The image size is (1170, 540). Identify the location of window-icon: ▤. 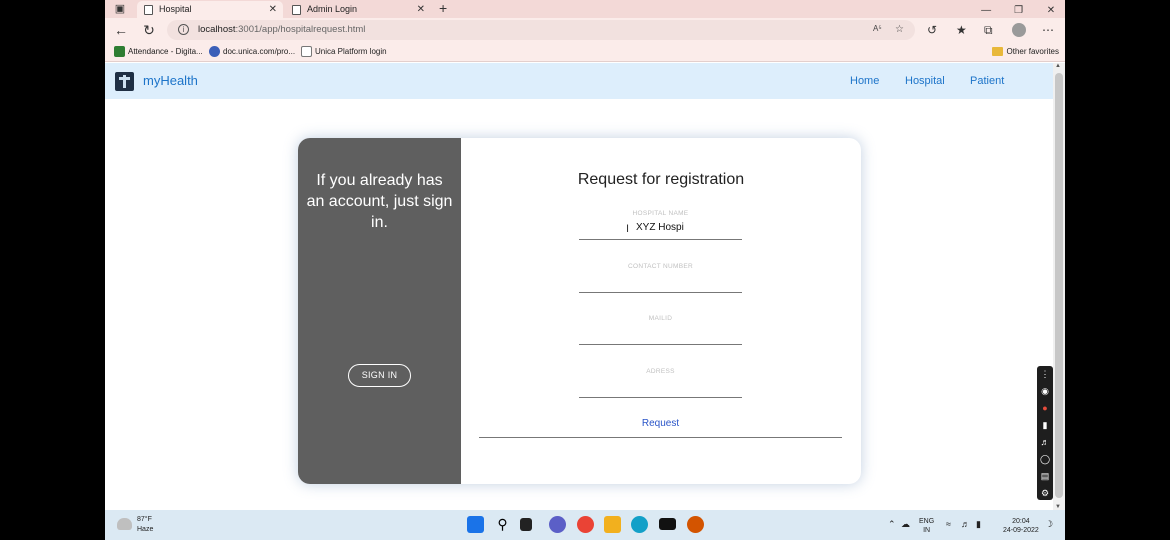
(1045, 476).